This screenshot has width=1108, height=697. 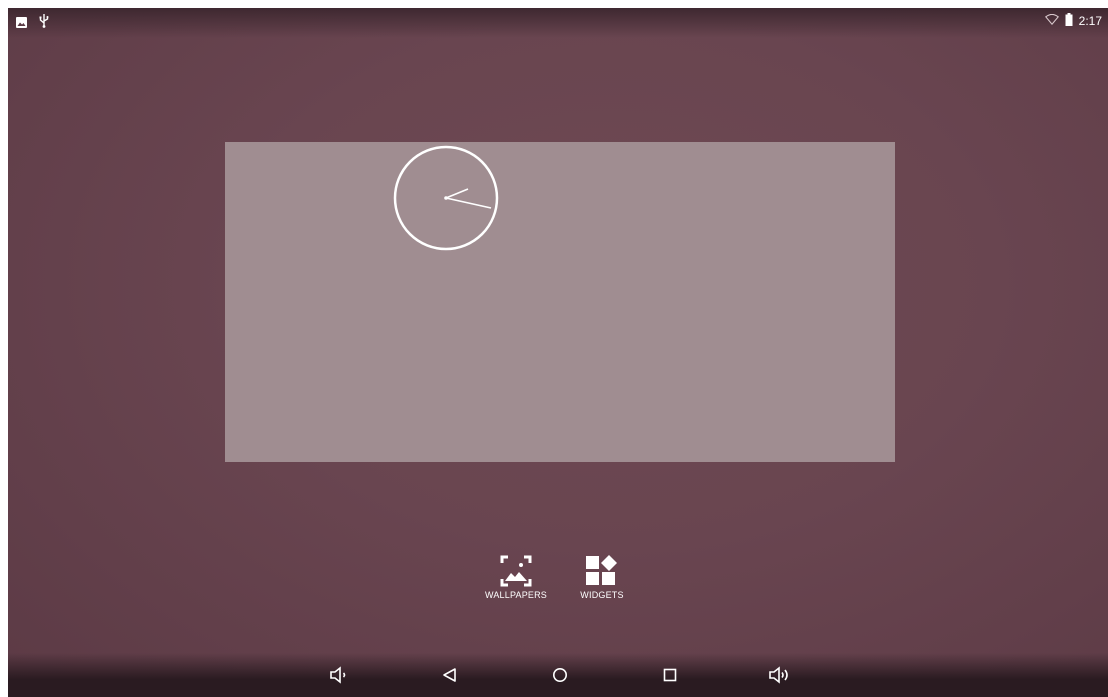 I want to click on volume-down-icon, so click(x=340, y=677).